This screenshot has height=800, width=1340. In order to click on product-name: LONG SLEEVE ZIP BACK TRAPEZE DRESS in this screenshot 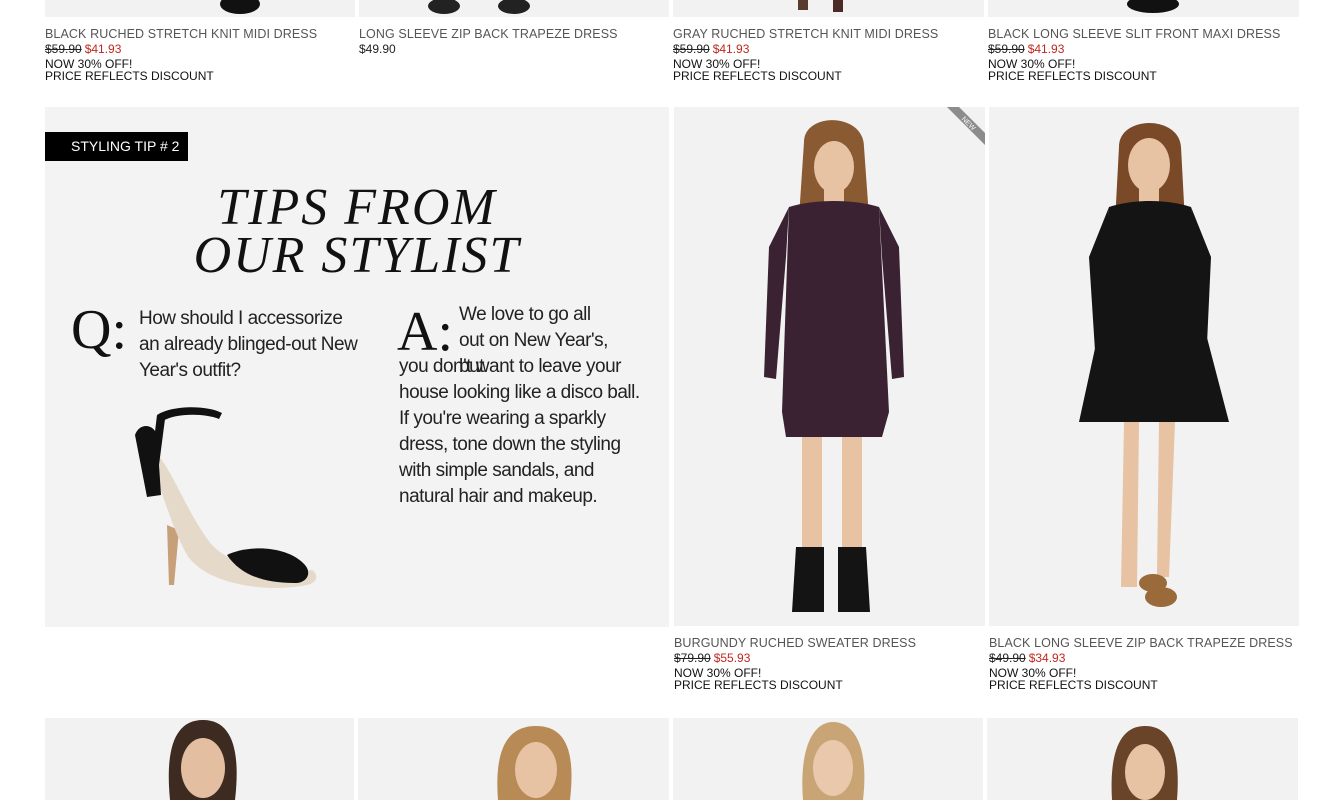, I will do `click(488, 34)`.